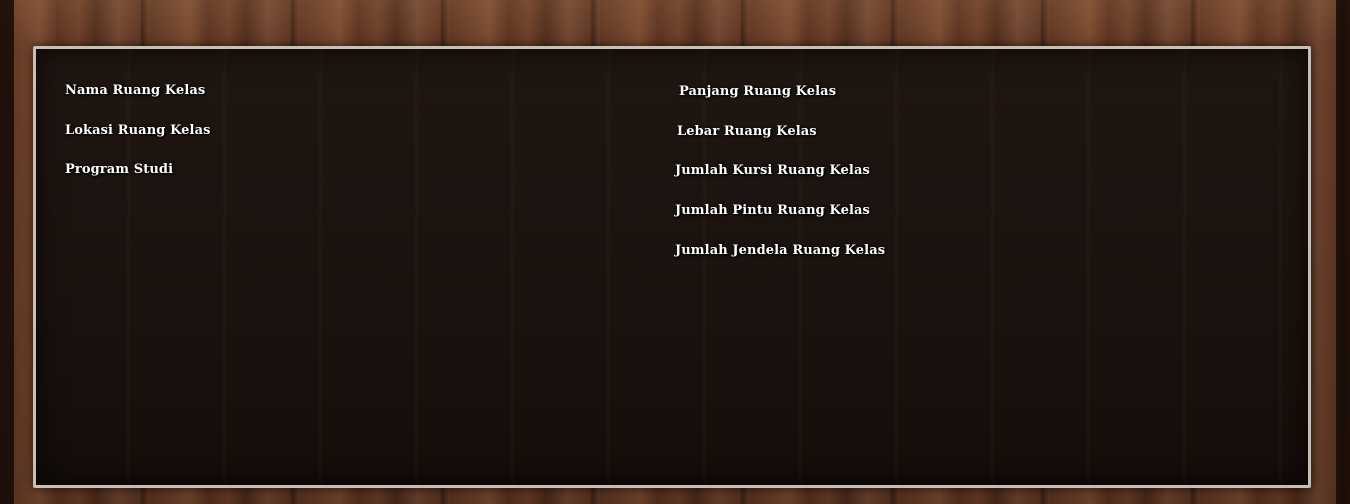  I want to click on lebar-ruang-kelas-label: Lebar Ruang Kelas, so click(747, 131).